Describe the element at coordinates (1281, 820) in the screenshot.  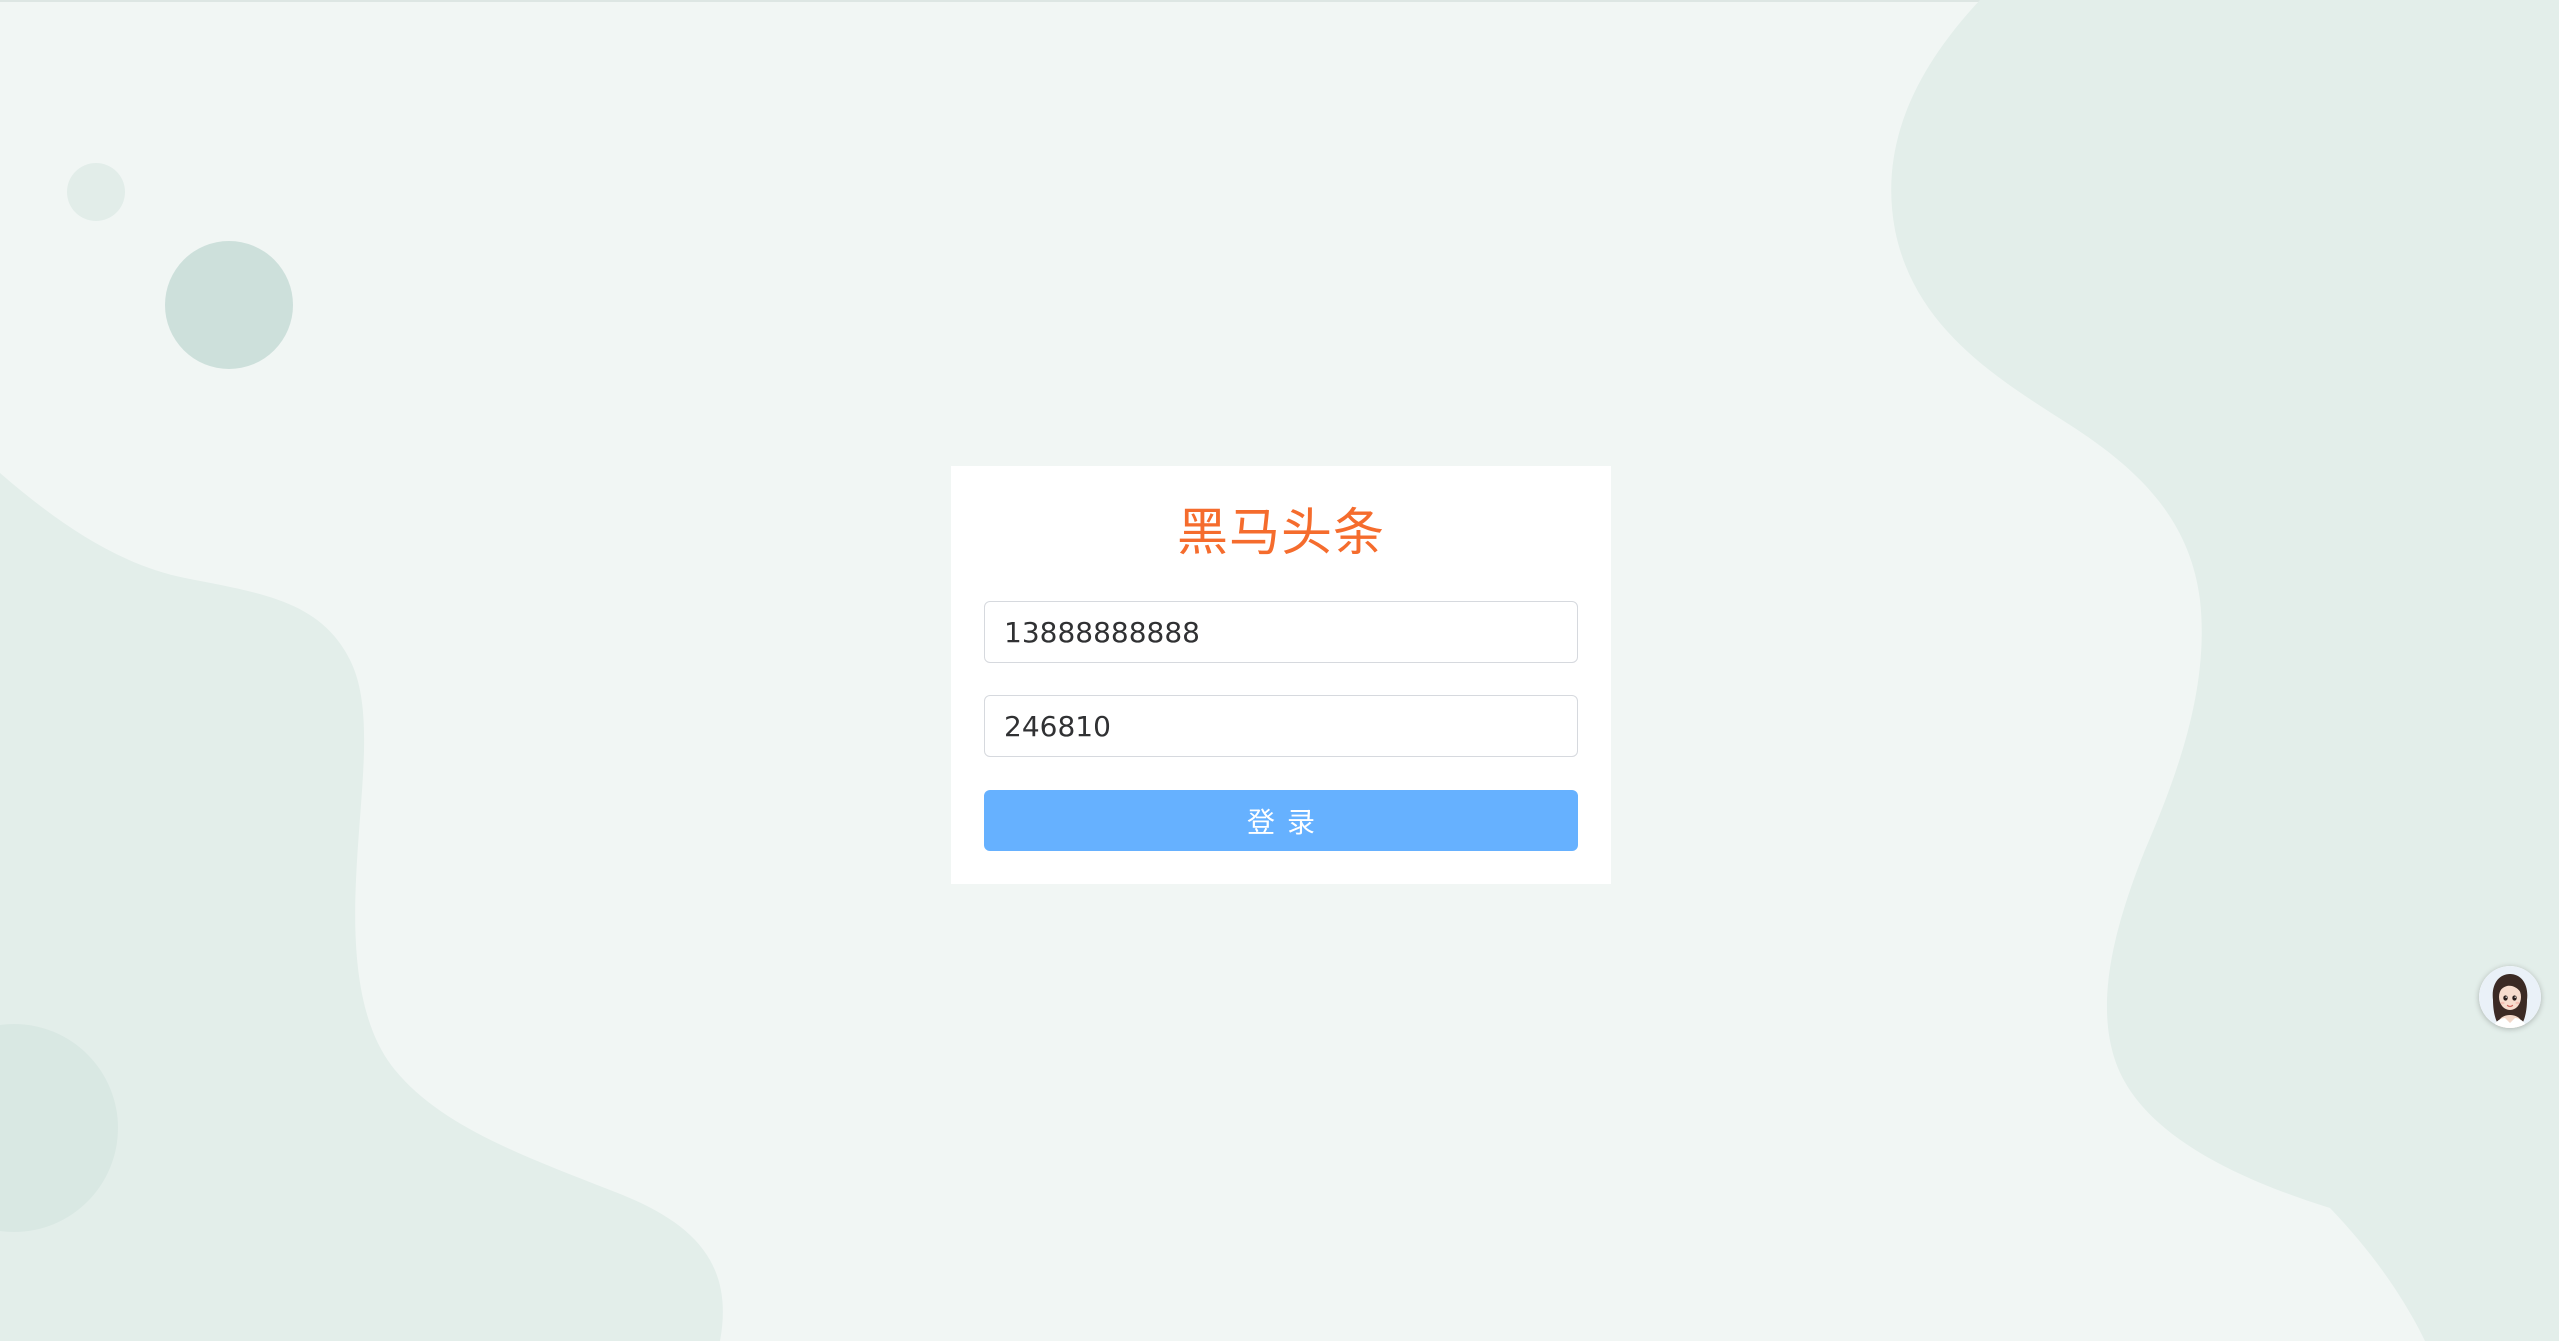
I see `login-button: 登录` at that location.